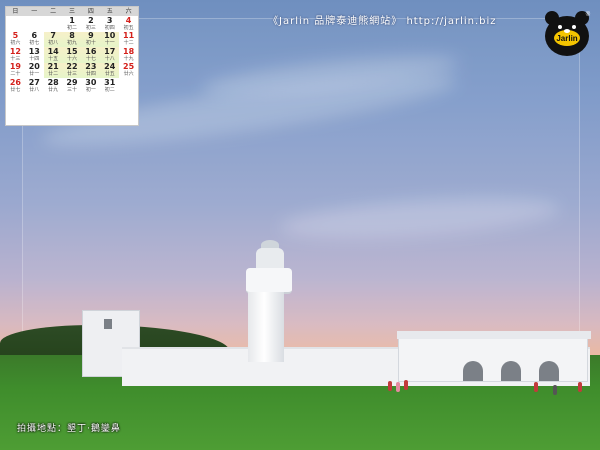  What do you see at coordinates (110, 39) in the screenshot?
I see `calendar-day: 10 十一` at bounding box center [110, 39].